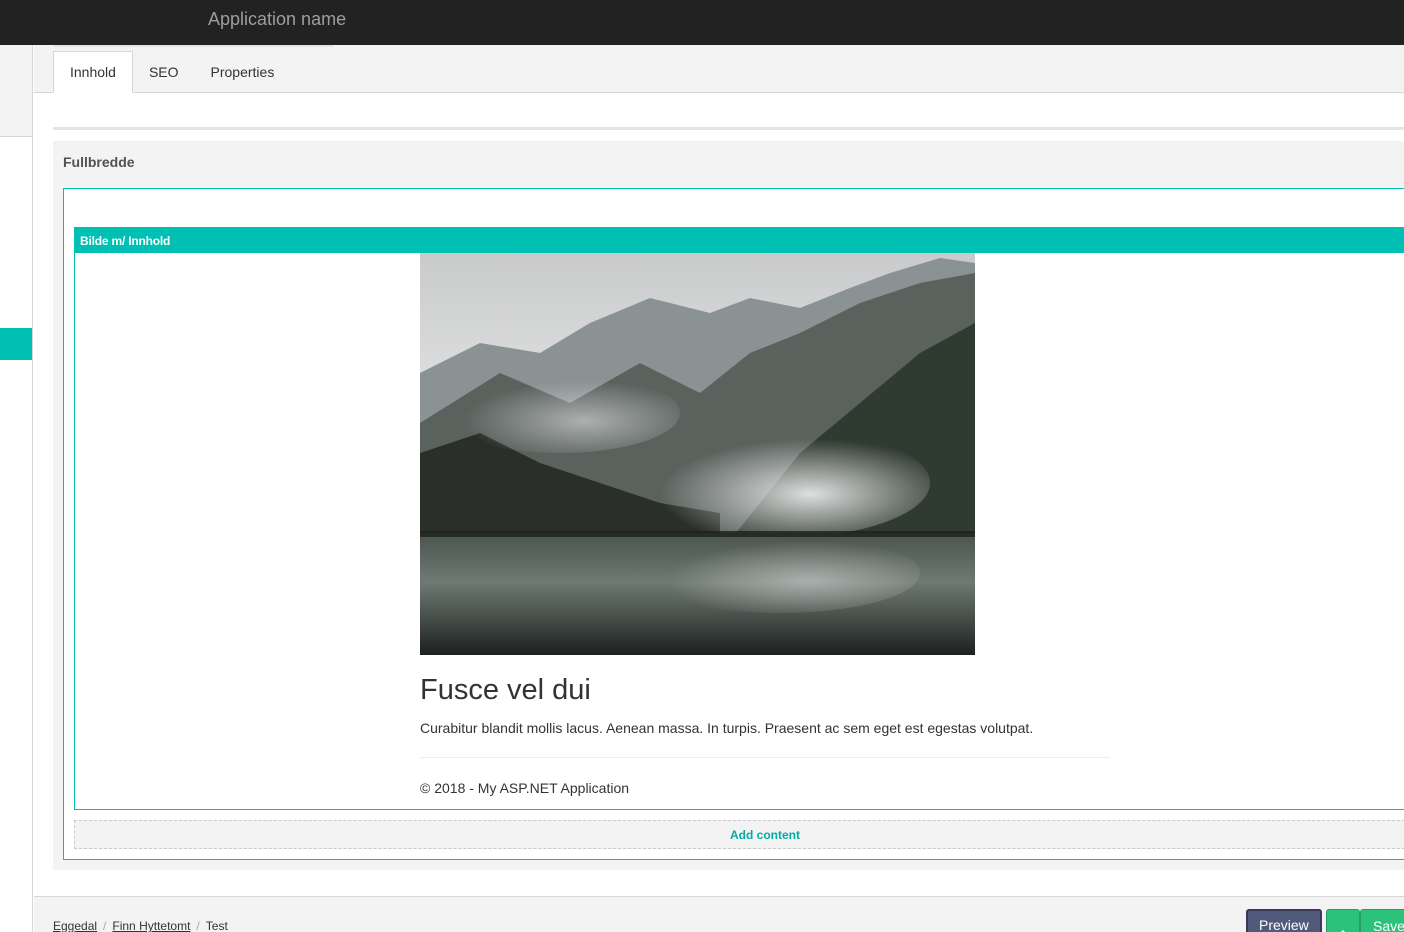 Image resolution: width=1404 pixels, height=932 pixels. I want to click on sidebar-header, so click(16, 91).